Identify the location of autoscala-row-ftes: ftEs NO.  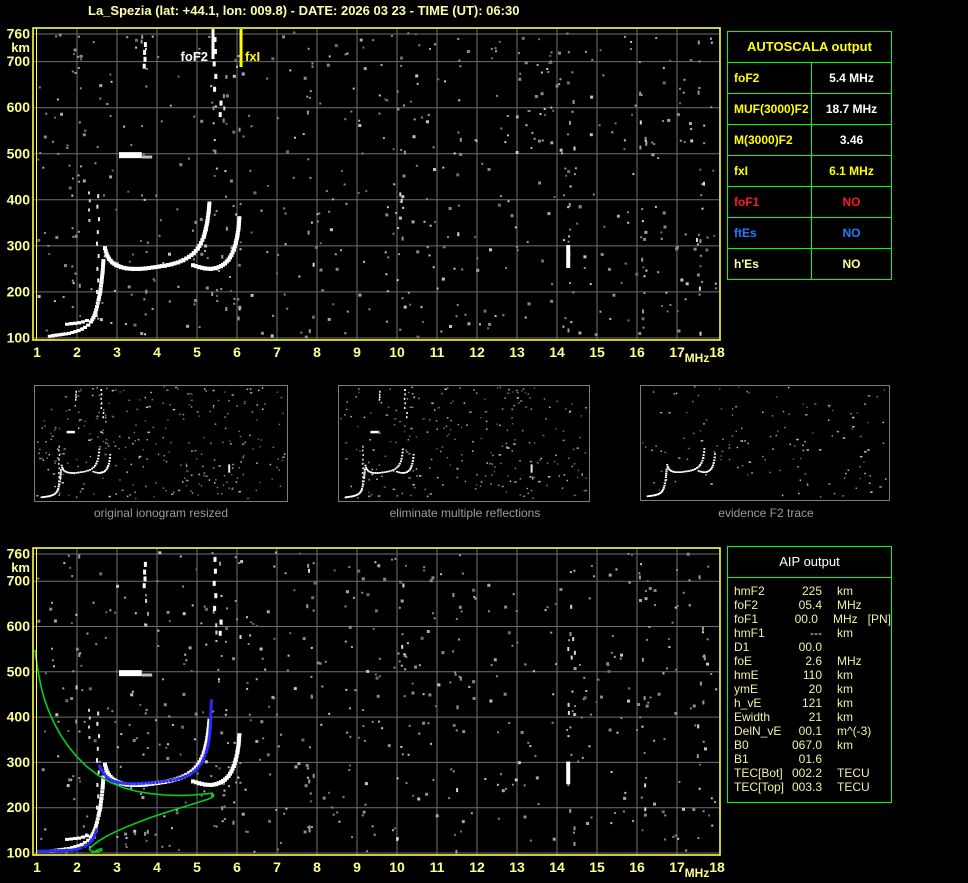
(809, 233).